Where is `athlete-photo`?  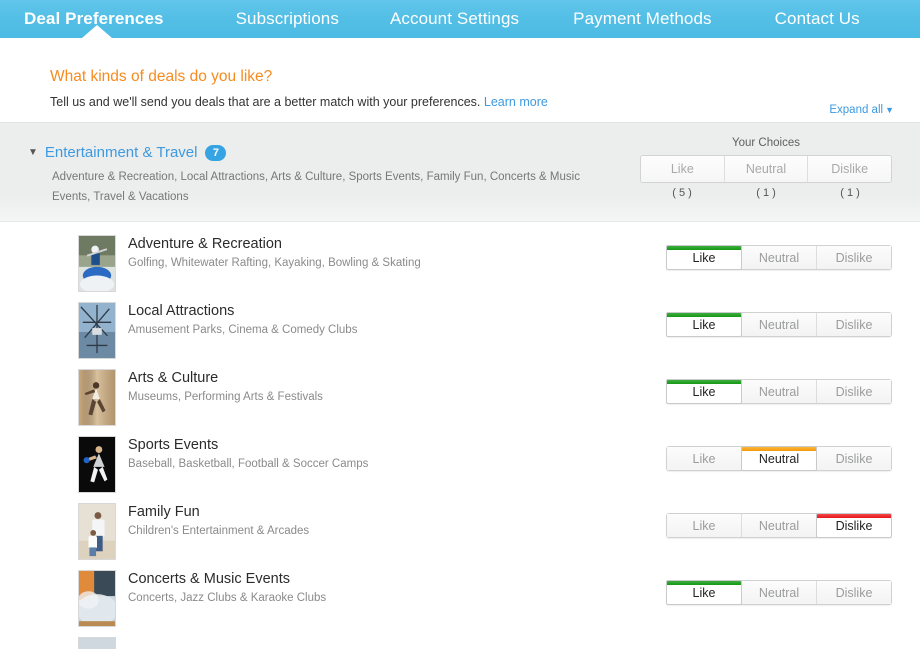 athlete-photo is located at coordinates (97, 464).